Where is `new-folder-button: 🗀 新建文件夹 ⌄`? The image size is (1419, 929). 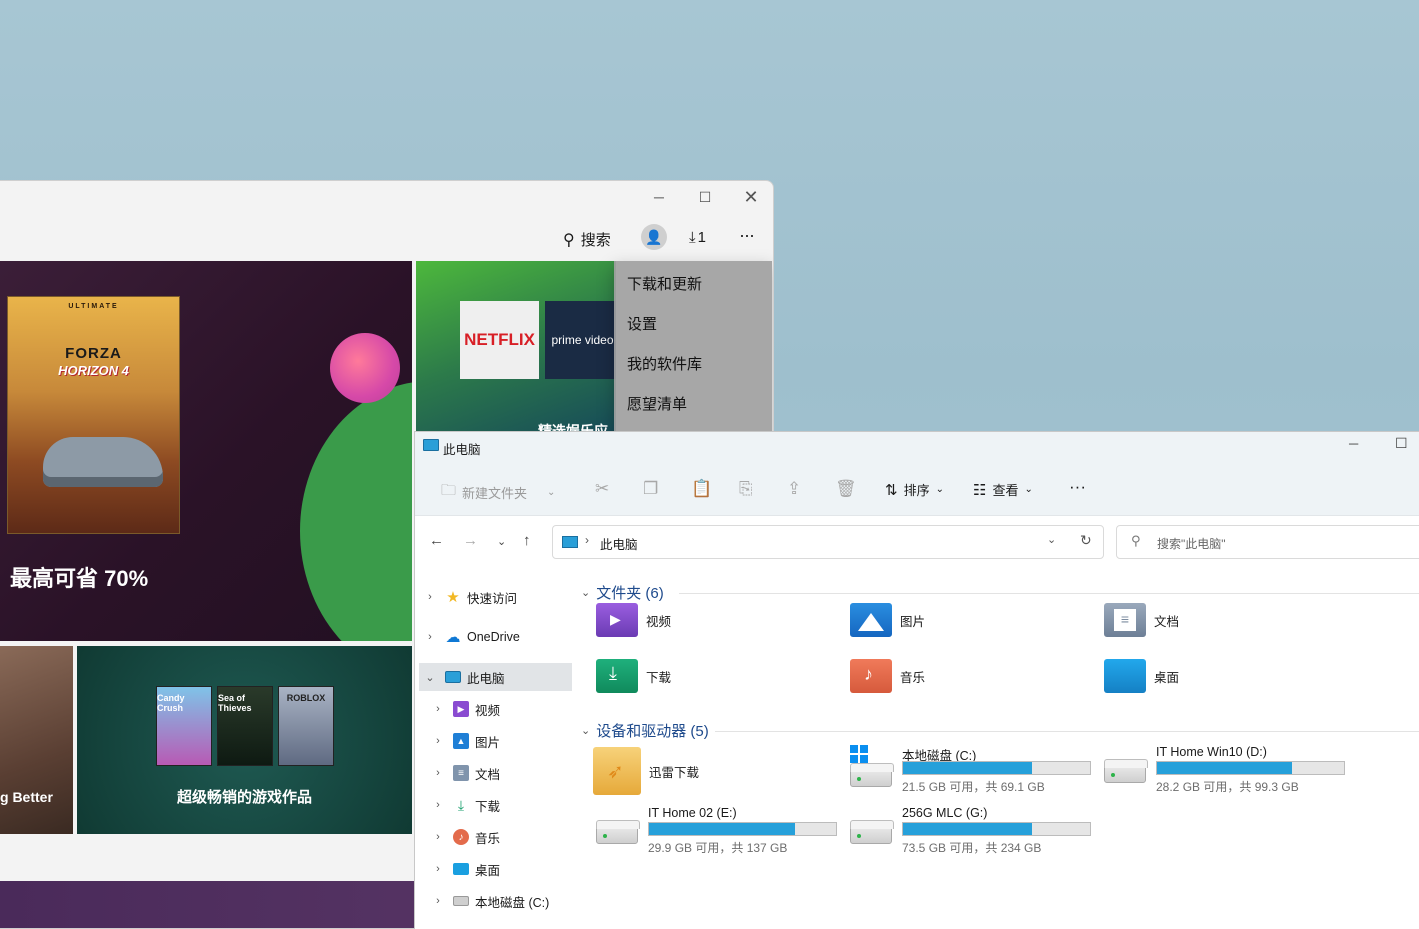
new-folder-button: 🗀 新建文件夹 ⌄ is located at coordinates (498, 492).